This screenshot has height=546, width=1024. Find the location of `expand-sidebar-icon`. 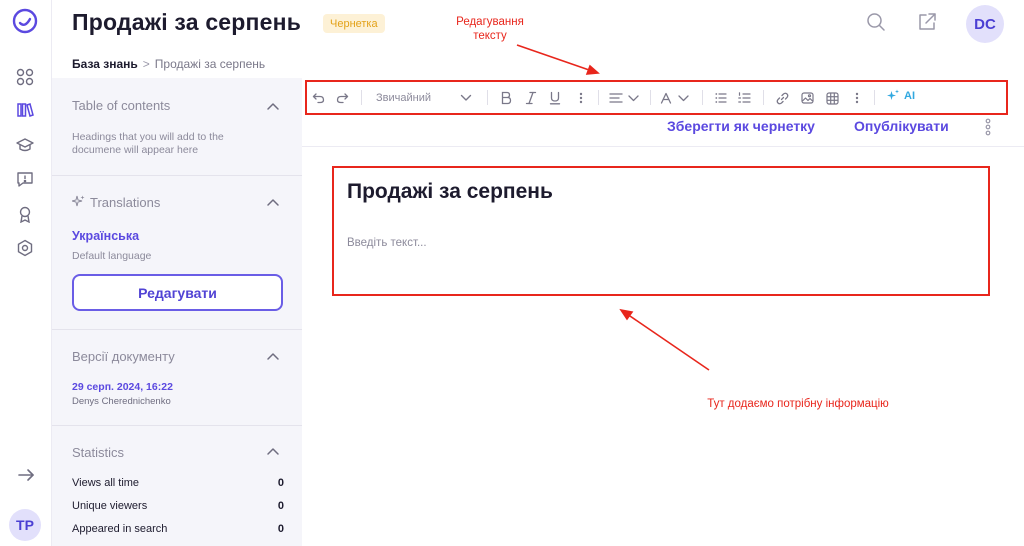

expand-sidebar-icon is located at coordinates (26, 475).